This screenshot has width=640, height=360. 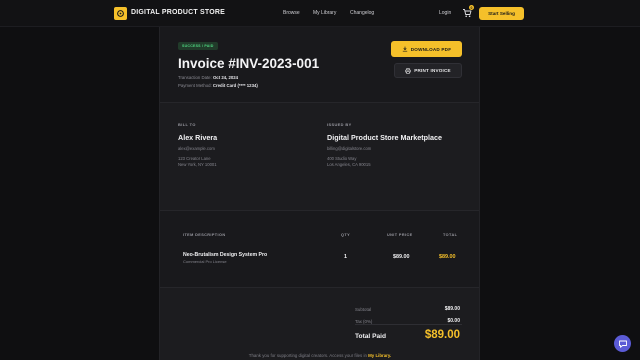 I want to click on column-header-item: ITEM DESCRIPTION, so click(x=204, y=235).